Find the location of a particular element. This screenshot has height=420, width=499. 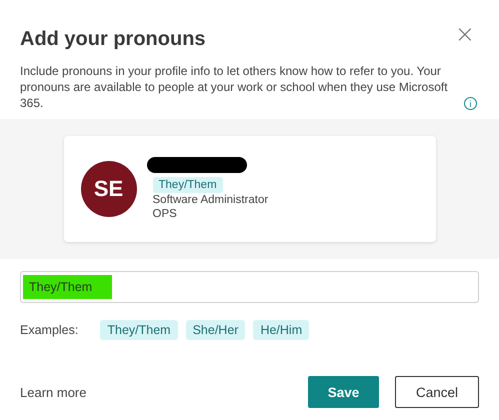

save-button: Save is located at coordinates (343, 392).